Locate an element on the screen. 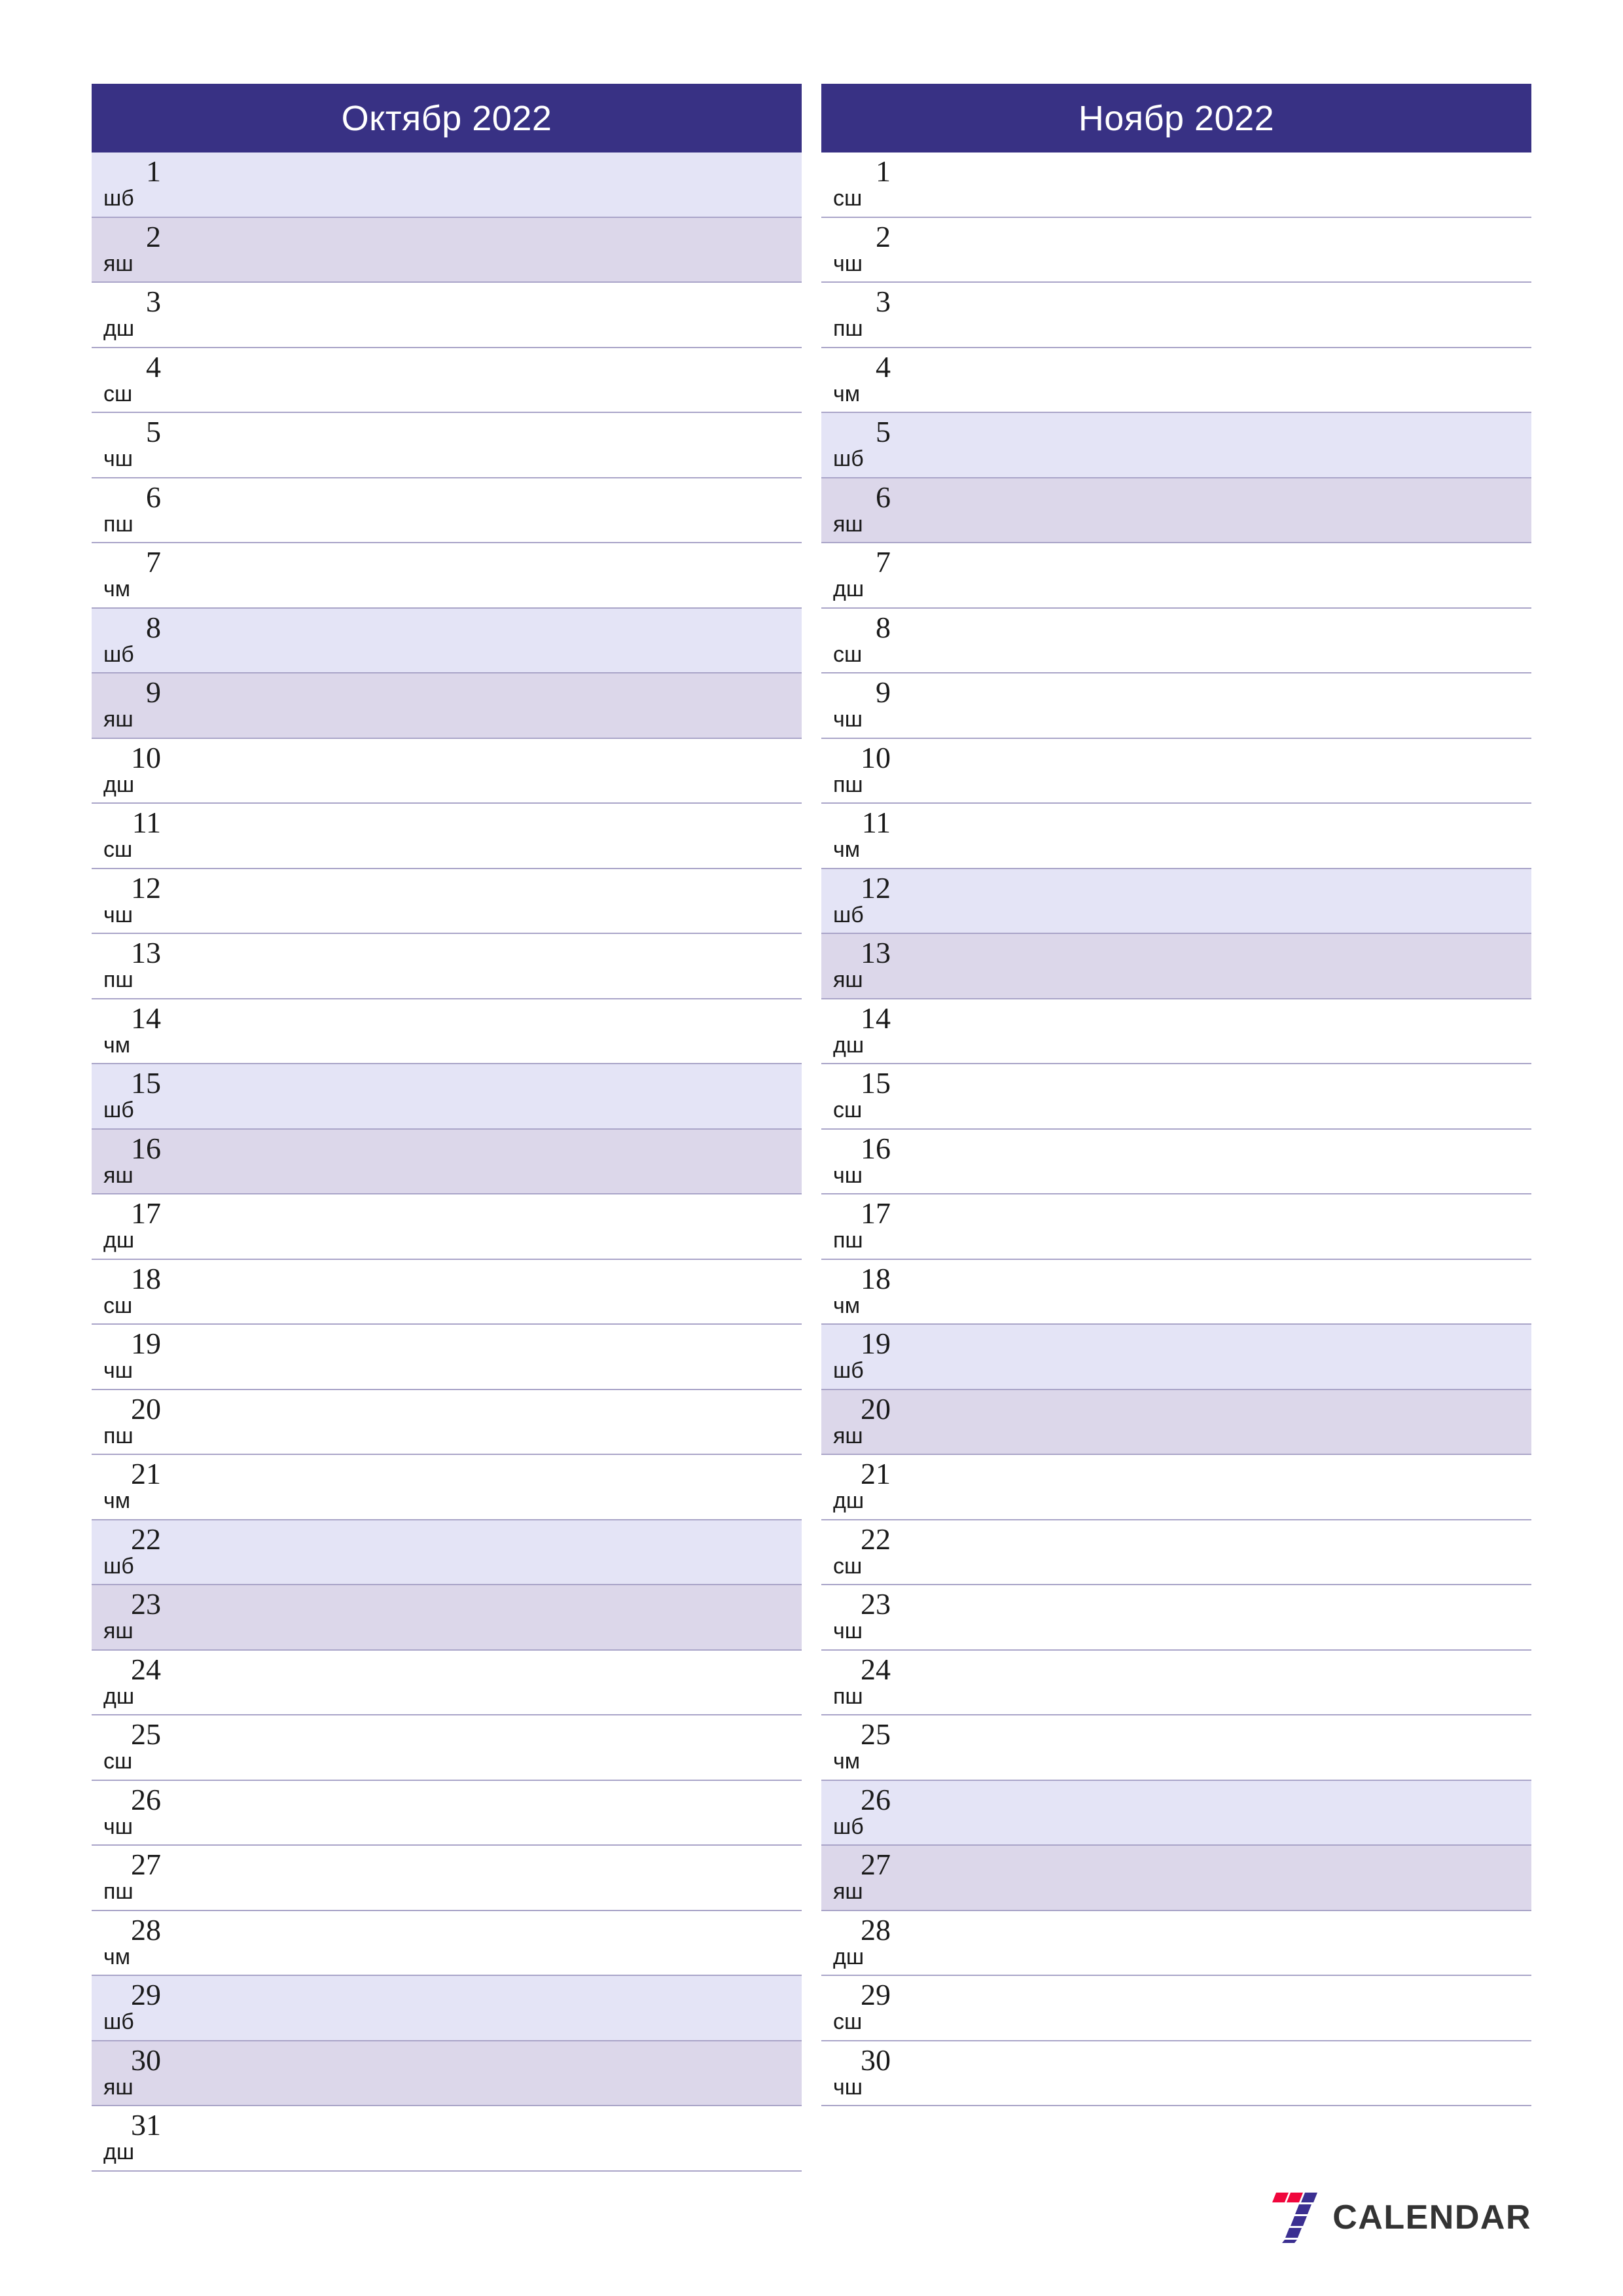 The height and width of the screenshot is (2296, 1623). day-row: 20 яш is located at coordinates (1176, 1422).